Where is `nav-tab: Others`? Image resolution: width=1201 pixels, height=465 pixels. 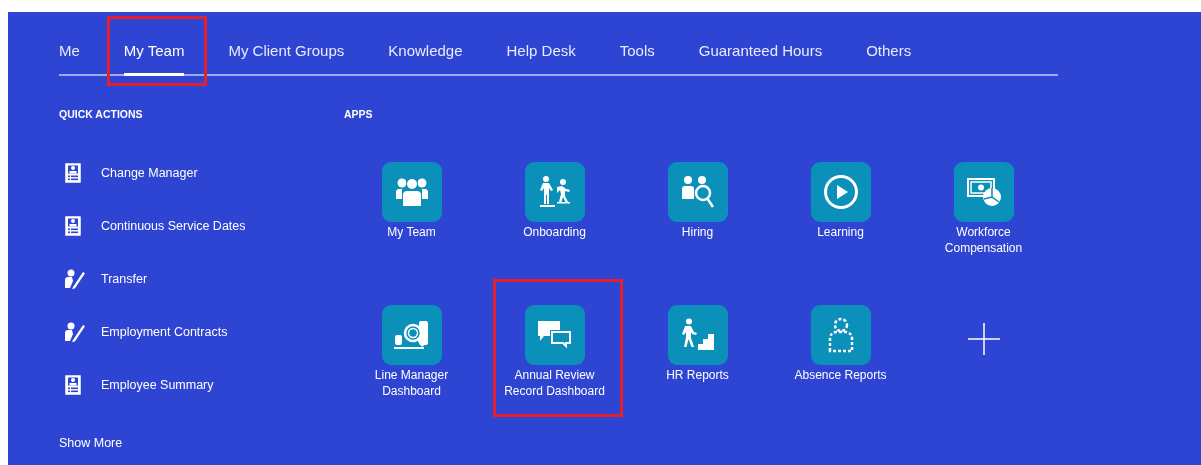
nav-tab: Others is located at coordinates (889, 56).